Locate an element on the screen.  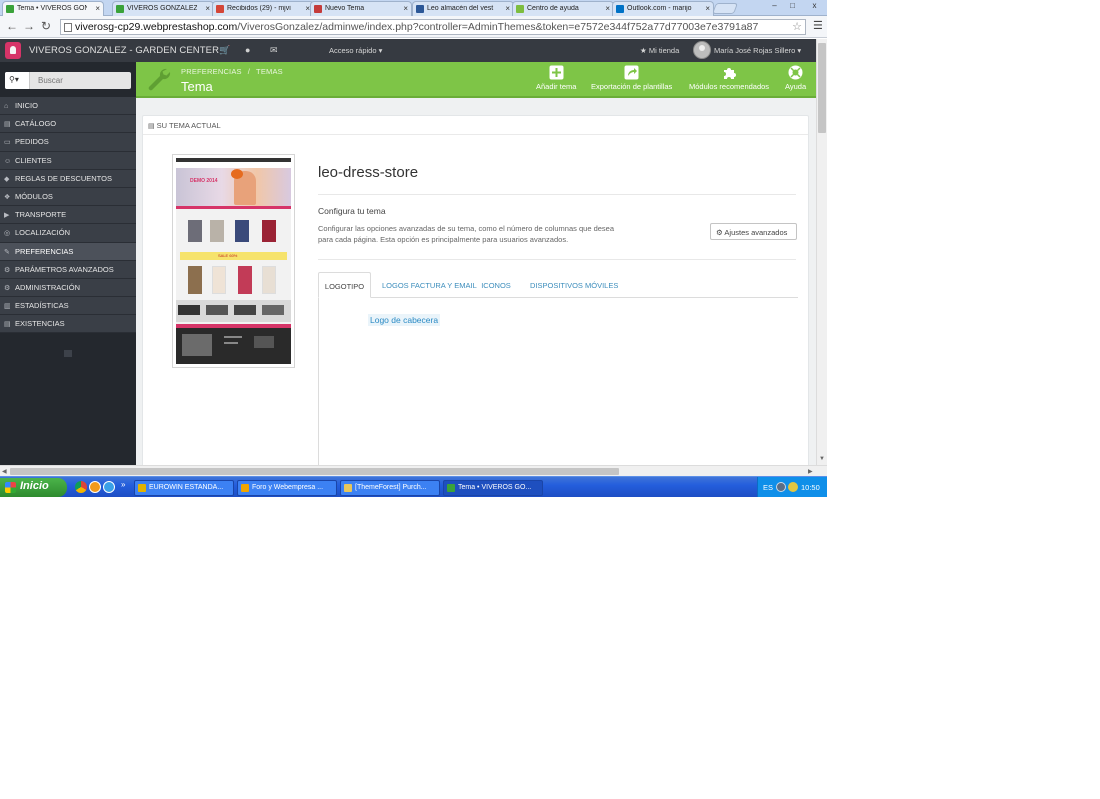
add-theme-button: Añadir tema is located at coordinates (556, 78).